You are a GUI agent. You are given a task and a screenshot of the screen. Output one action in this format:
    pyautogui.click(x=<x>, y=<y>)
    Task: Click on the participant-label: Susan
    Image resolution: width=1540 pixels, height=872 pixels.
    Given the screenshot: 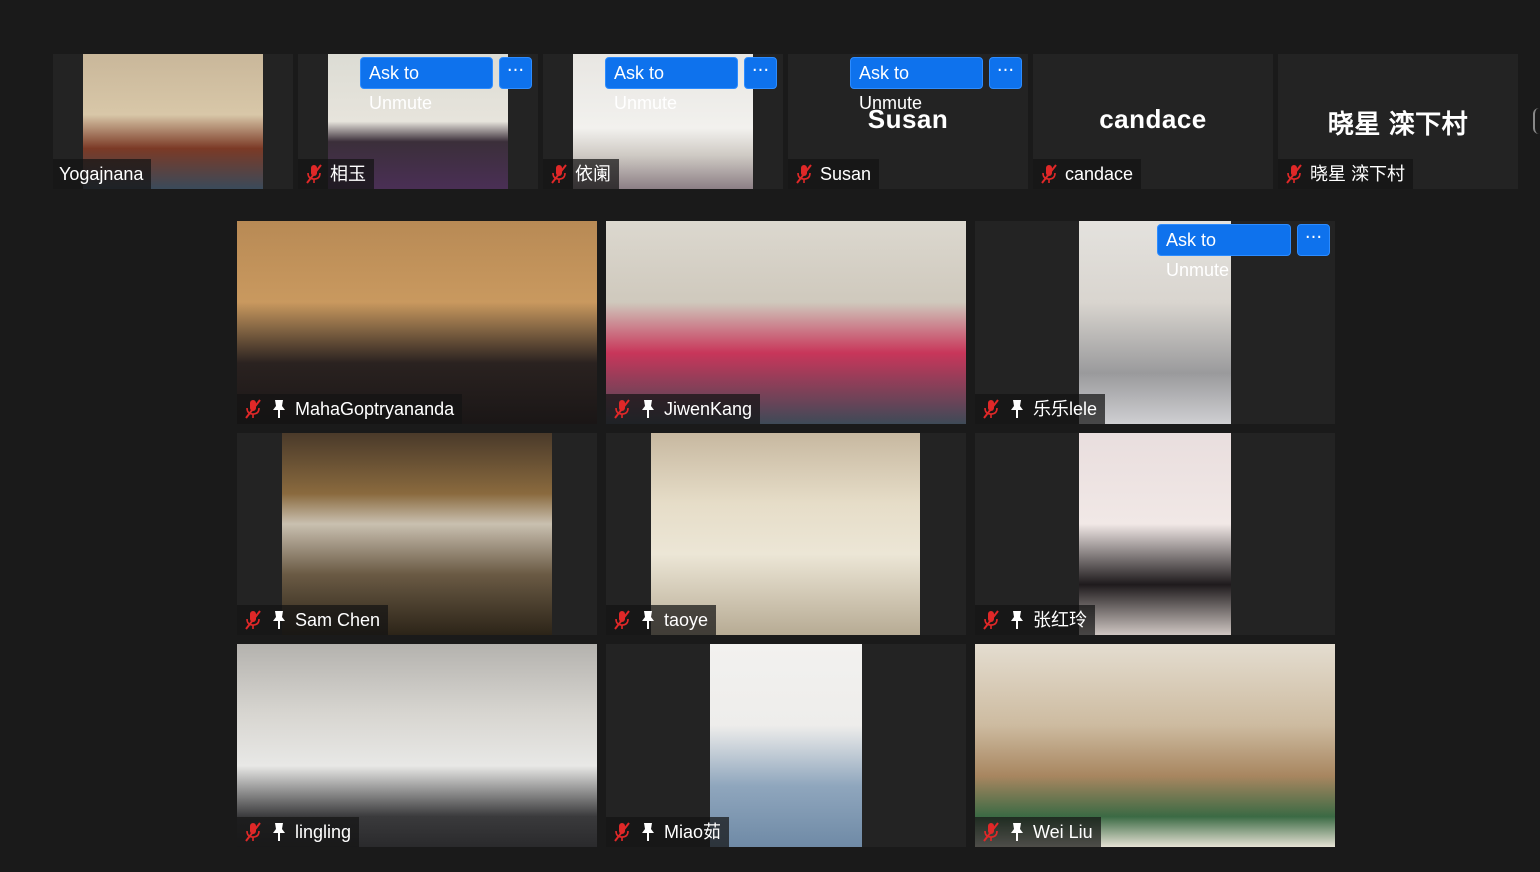 What is the action you would take?
    pyautogui.click(x=834, y=174)
    